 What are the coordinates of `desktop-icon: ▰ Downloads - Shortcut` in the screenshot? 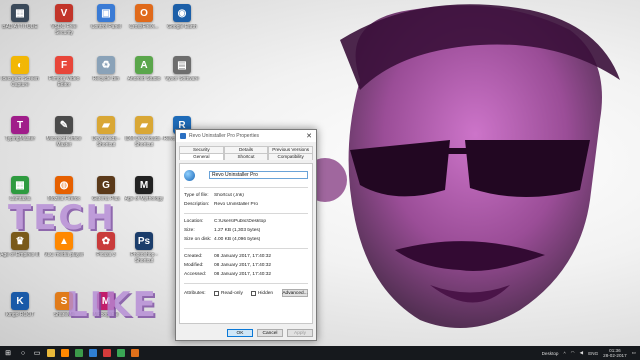 It's located at (106, 138).